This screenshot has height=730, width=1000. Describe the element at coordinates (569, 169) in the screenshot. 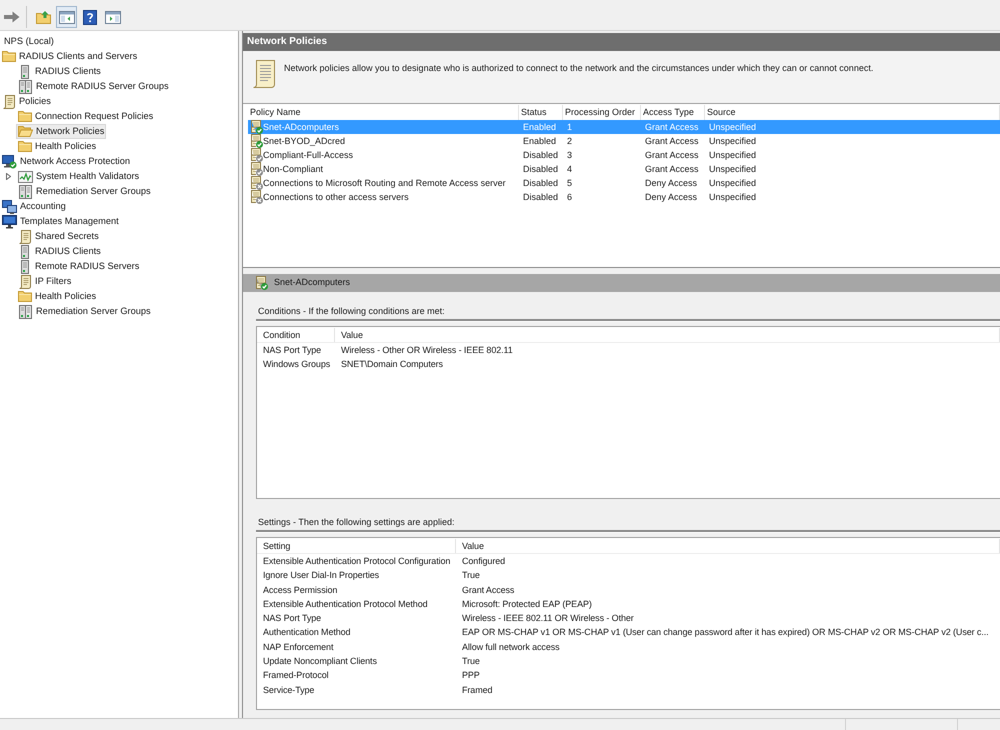

I see `table-cell: 4` at that location.